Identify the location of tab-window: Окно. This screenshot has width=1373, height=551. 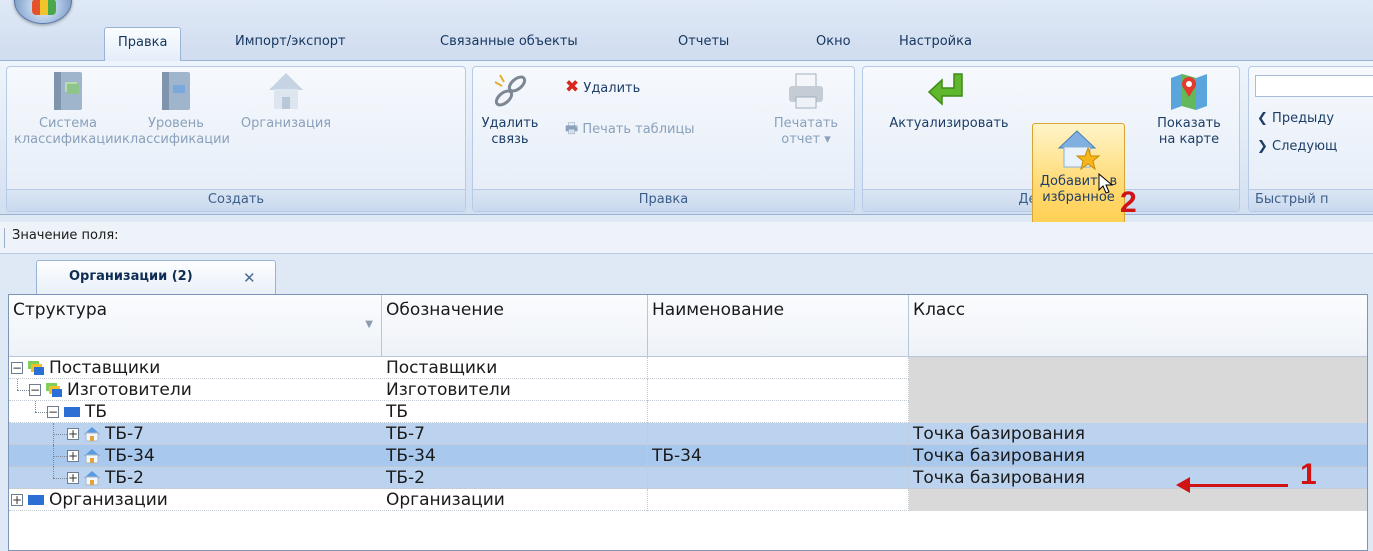
(833, 44).